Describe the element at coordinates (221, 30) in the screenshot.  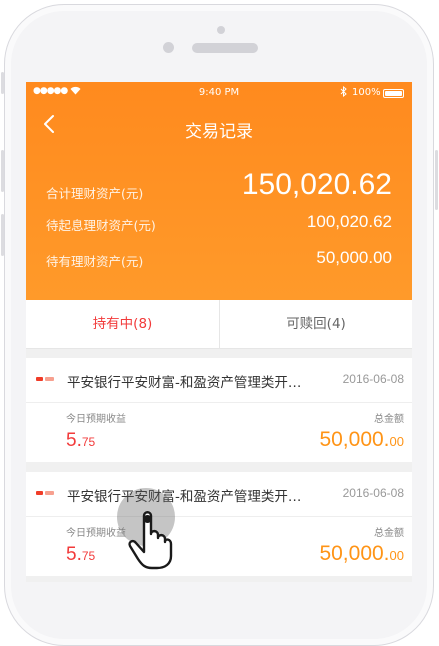
I see `front-sensor` at that location.